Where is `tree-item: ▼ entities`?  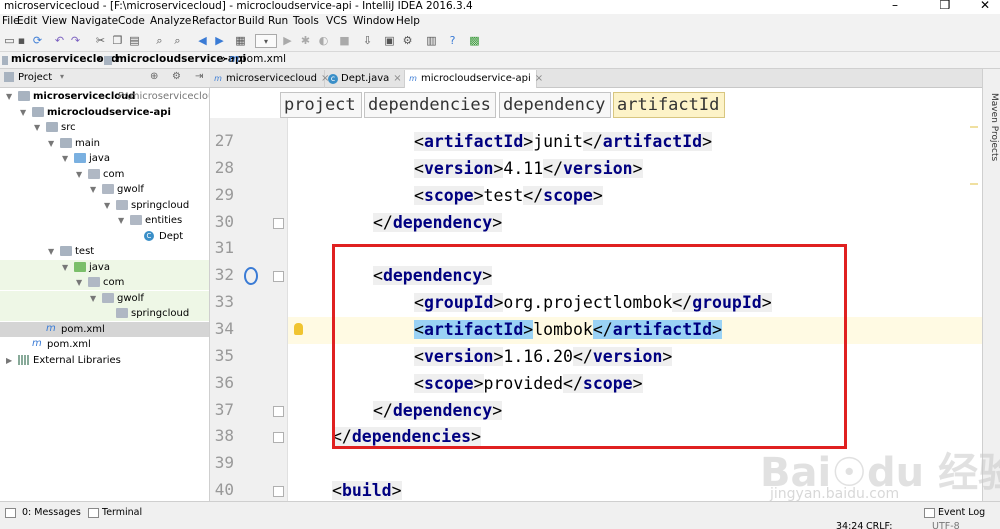 tree-item: ▼ entities is located at coordinates (104, 220).